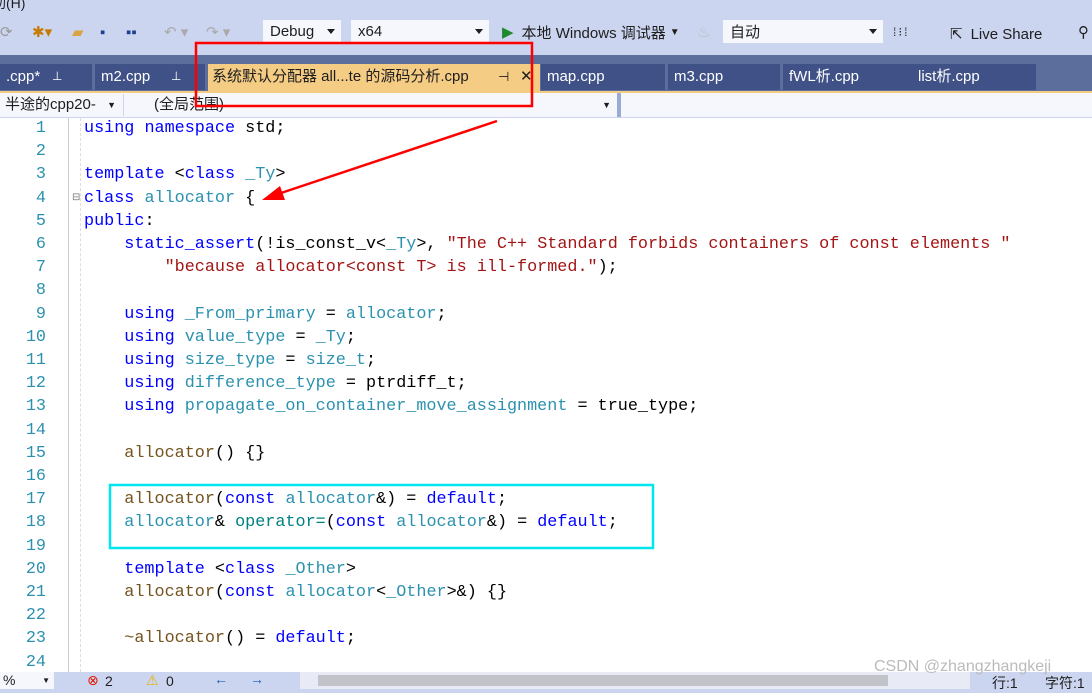 This screenshot has width=1092, height=693. I want to click on code-token: namespace, so click(190, 128).